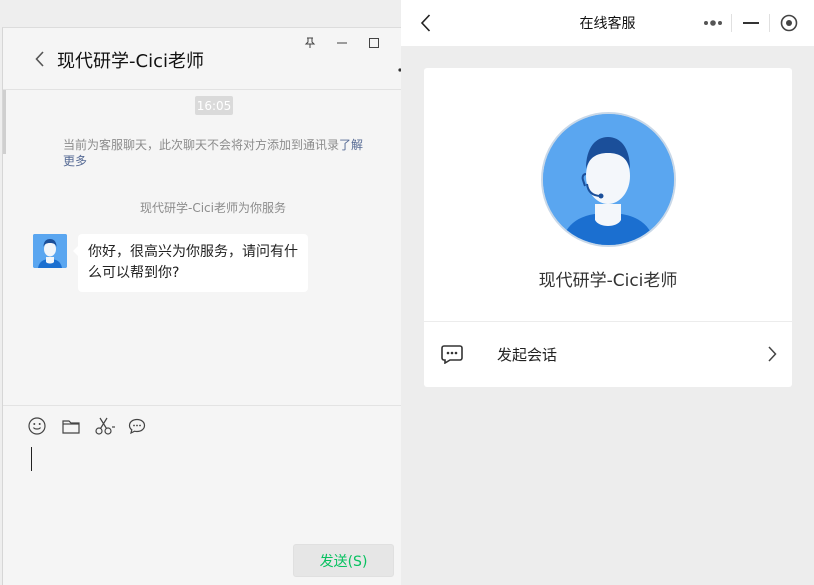 This screenshot has height=585, width=814. Describe the element at coordinates (210, 489) in the screenshot. I see `message-input` at that location.